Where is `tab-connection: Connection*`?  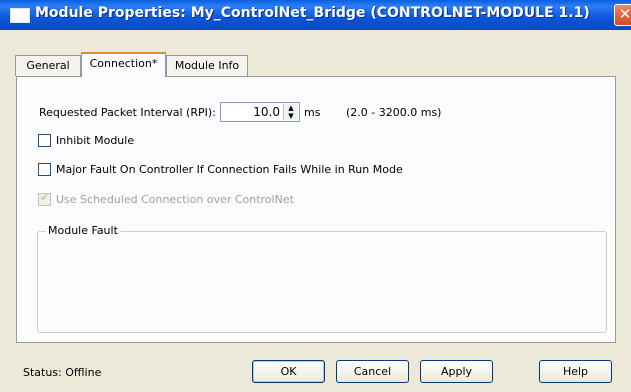 tab-connection: Connection* is located at coordinates (123, 64).